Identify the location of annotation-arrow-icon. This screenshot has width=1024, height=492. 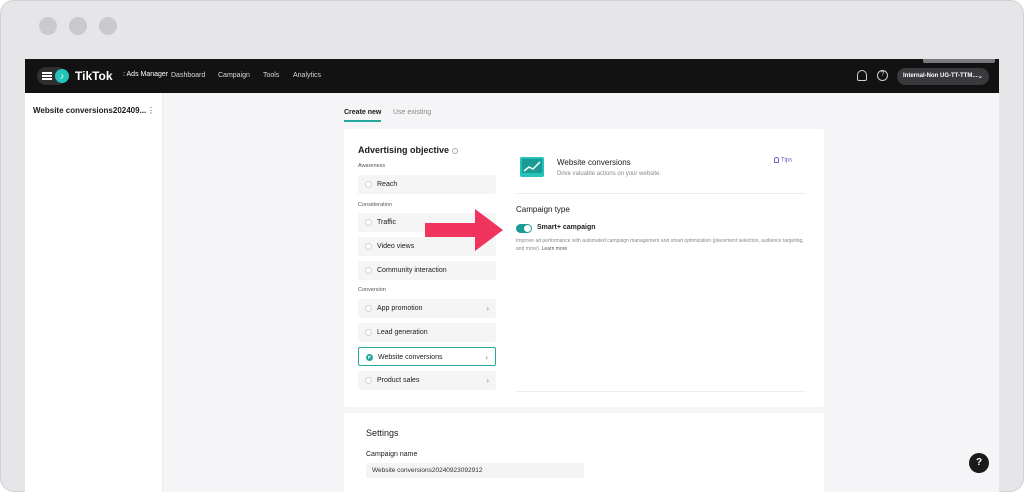
(464, 230).